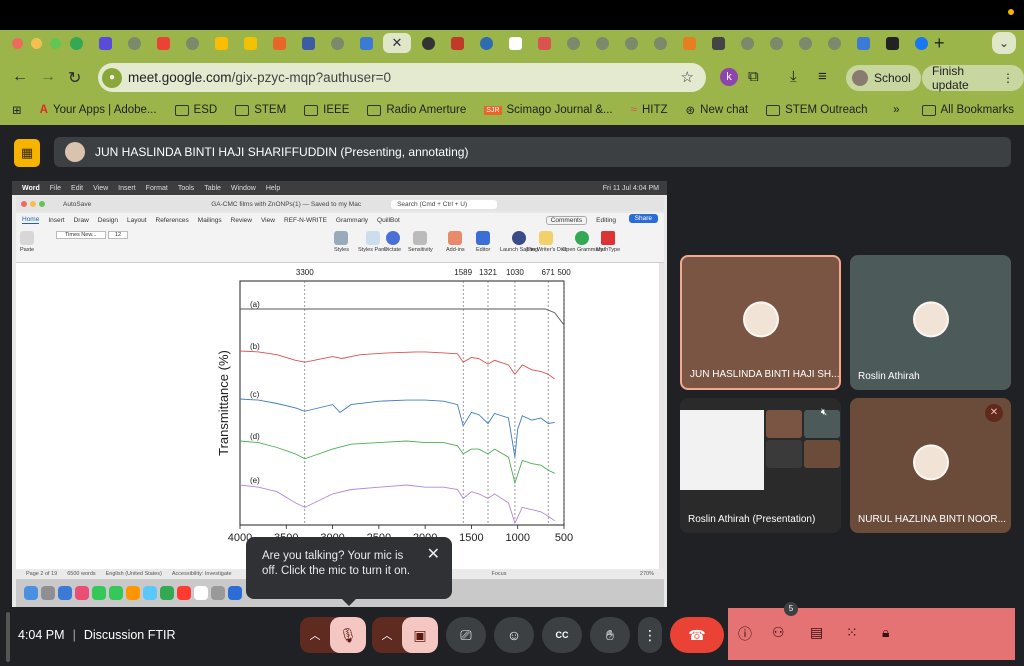 Image resolution: width=1024 pixels, height=666 pixels. I want to click on media-queue-icon: ≡, so click(822, 76).